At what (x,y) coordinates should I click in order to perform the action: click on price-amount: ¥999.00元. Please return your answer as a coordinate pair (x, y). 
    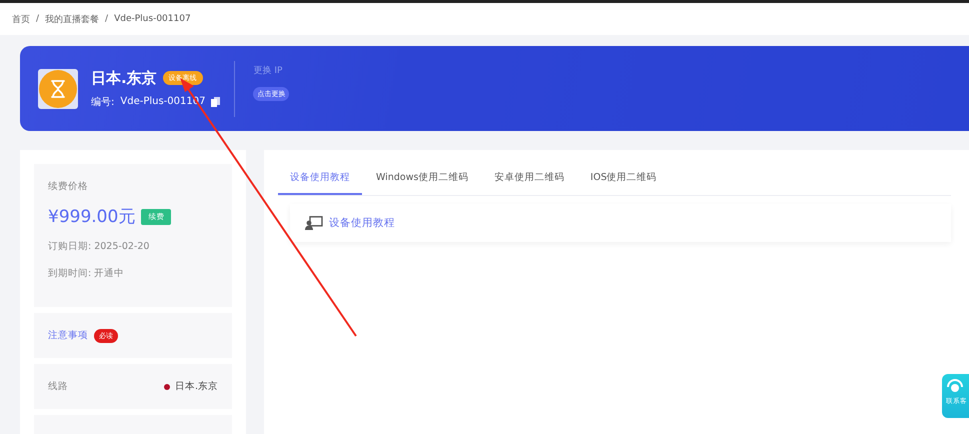
    Looking at the image, I should click on (92, 217).